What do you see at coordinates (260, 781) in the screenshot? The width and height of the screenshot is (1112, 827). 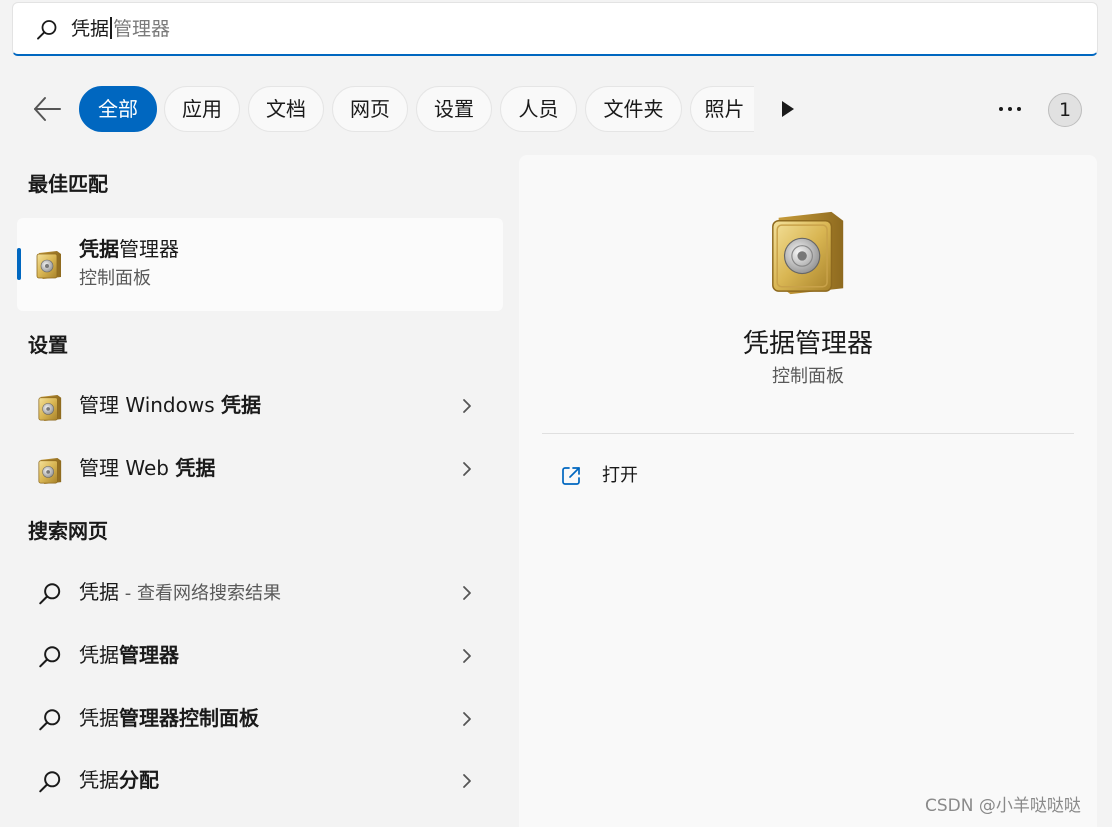 I see `web-search-item: 凭据分配` at bounding box center [260, 781].